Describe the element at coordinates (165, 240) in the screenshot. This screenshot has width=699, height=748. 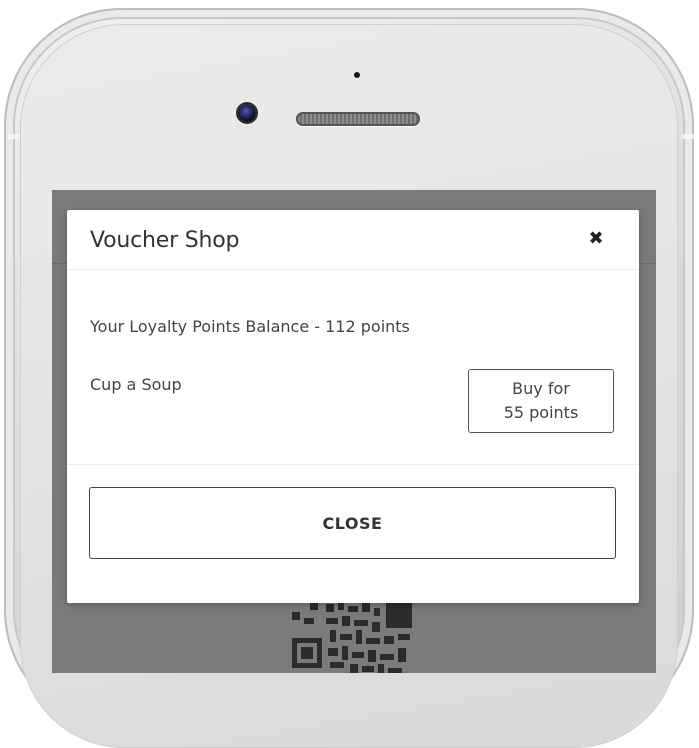
I see `modal-title: Voucher Shop` at that location.